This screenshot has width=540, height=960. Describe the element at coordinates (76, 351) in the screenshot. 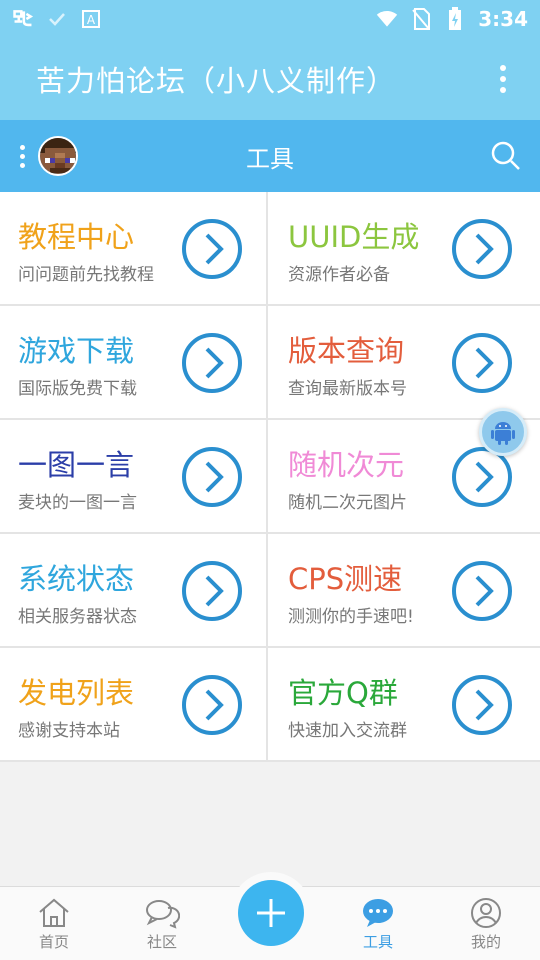

I see `tool-title: 游戏下载` at that location.